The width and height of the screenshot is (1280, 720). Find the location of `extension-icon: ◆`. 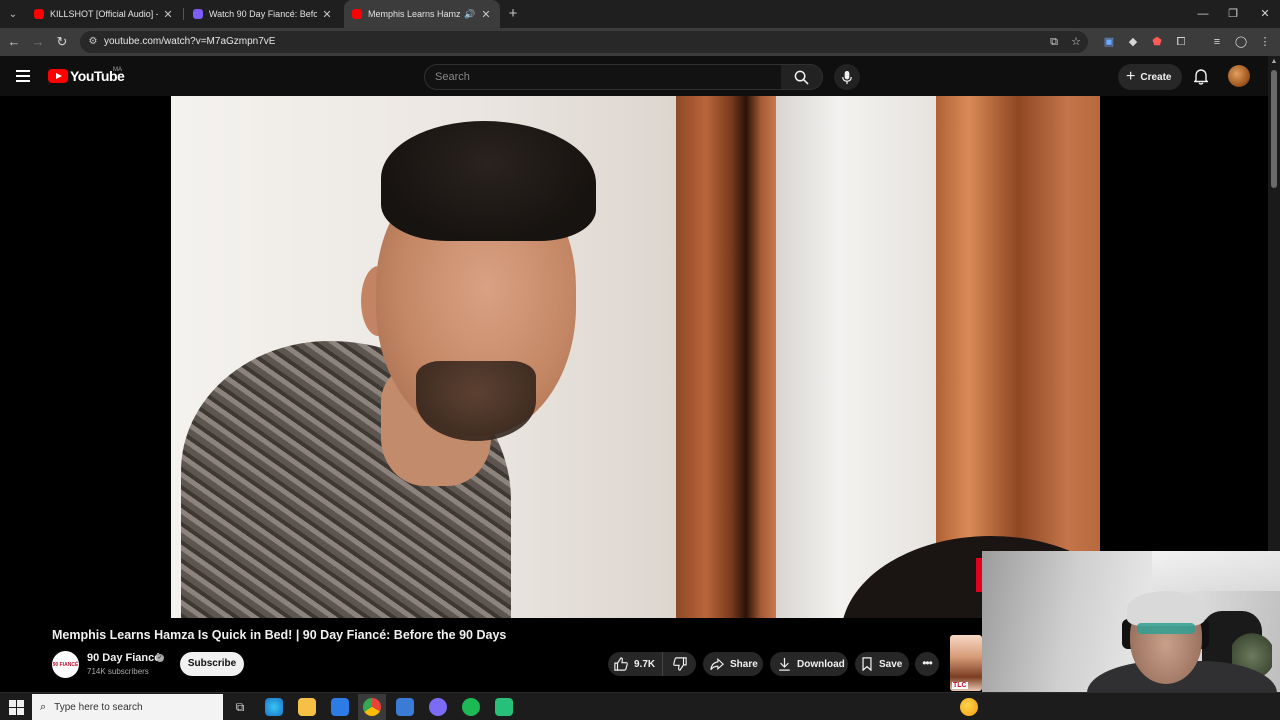

extension-icon: ◆ is located at coordinates (1133, 42).